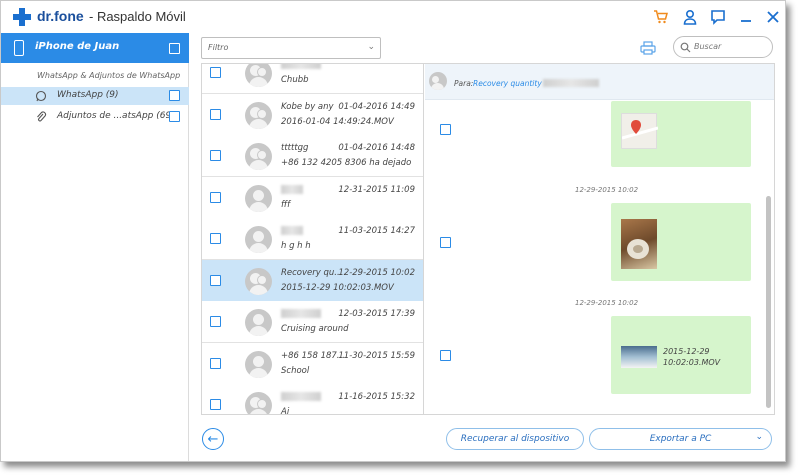  What do you see at coordinates (640, 131) in the screenshot?
I see `map-thumbnail` at bounding box center [640, 131].